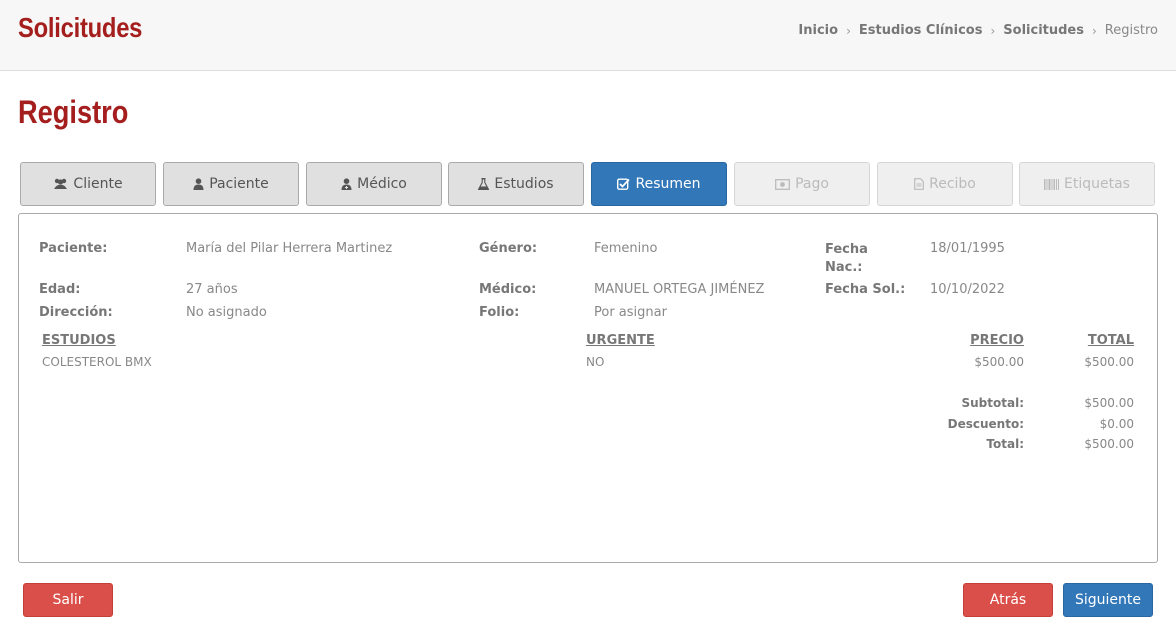  I want to click on total-label: Total:, so click(1005, 444).